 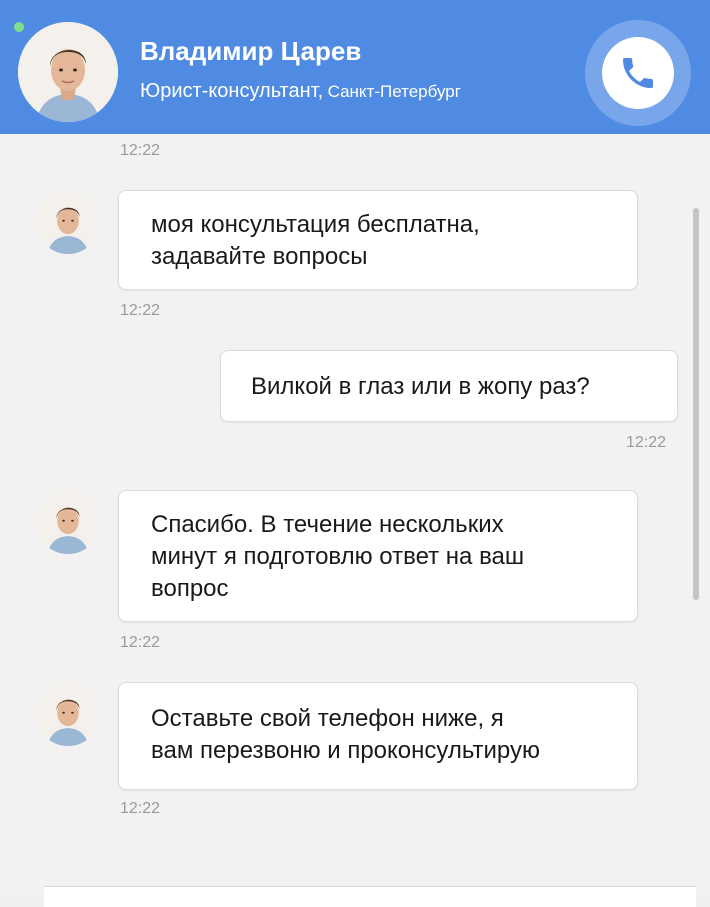 I want to click on consultant-city: Санкт-Петербург, so click(x=394, y=91).